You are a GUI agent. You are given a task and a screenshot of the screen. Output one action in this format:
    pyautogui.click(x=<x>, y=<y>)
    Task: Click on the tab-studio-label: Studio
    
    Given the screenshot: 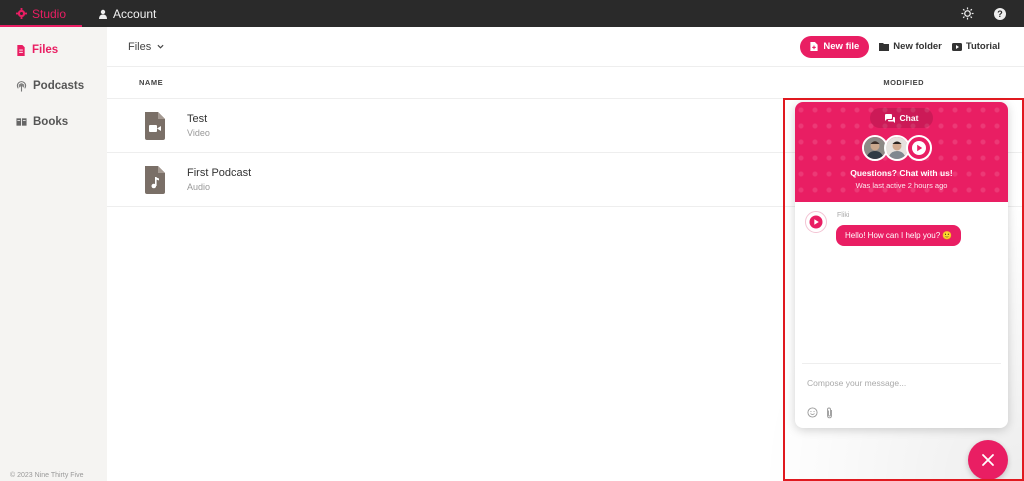 What is the action you would take?
    pyautogui.click(x=49, y=13)
    